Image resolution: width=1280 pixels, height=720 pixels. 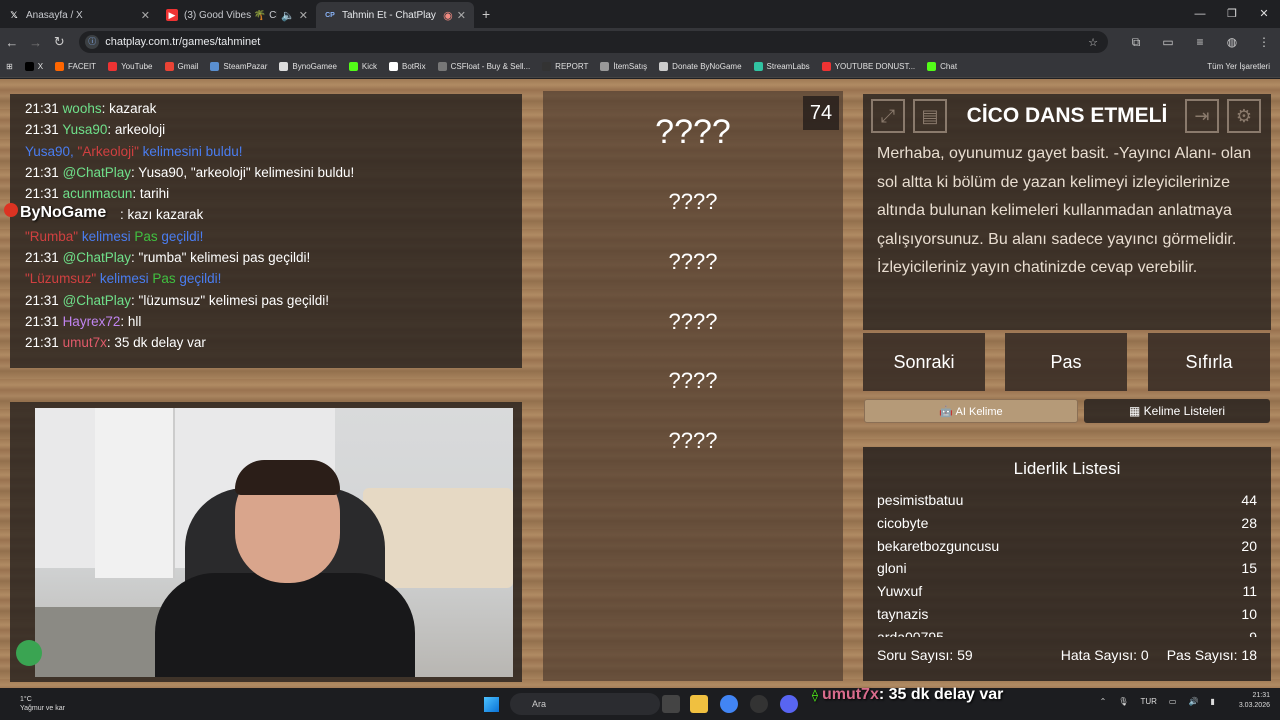 What do you see at coordinates (1193, 701) in the screenshot?
I see `volume-icon: 🔊` at bounding box center [1193, 701].